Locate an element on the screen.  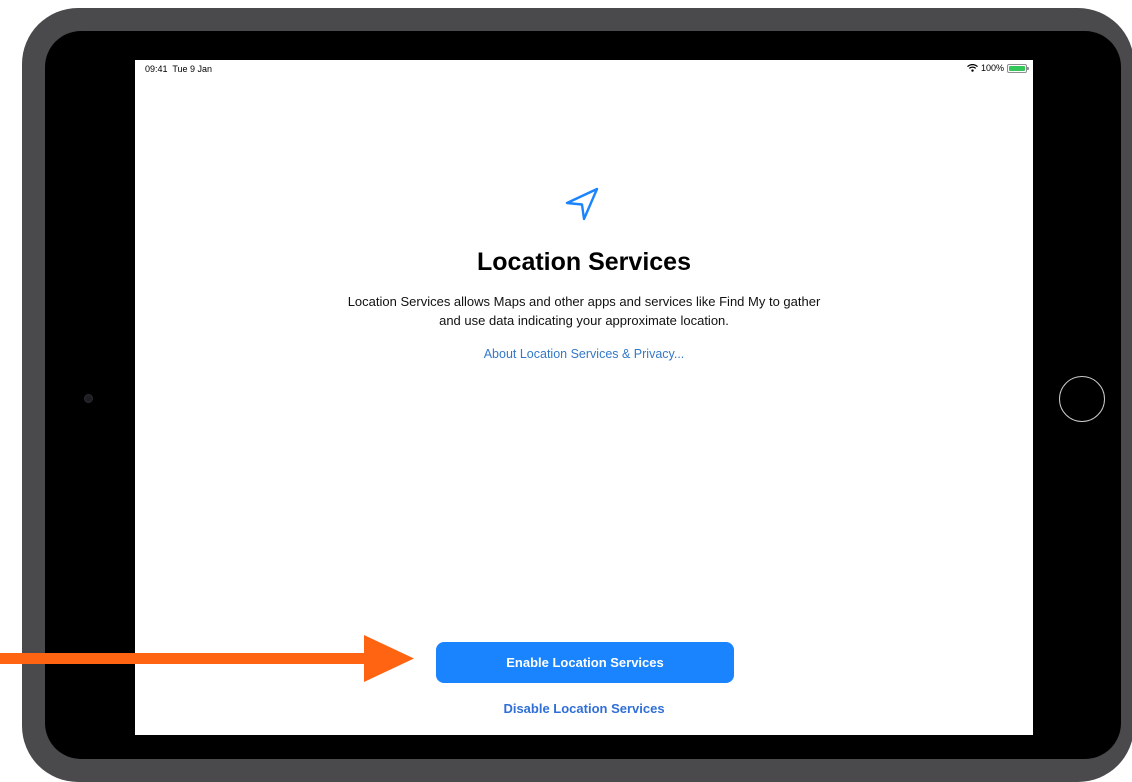
enable-location-services-button: Enable Location Services is located at coordinates (585, 662).